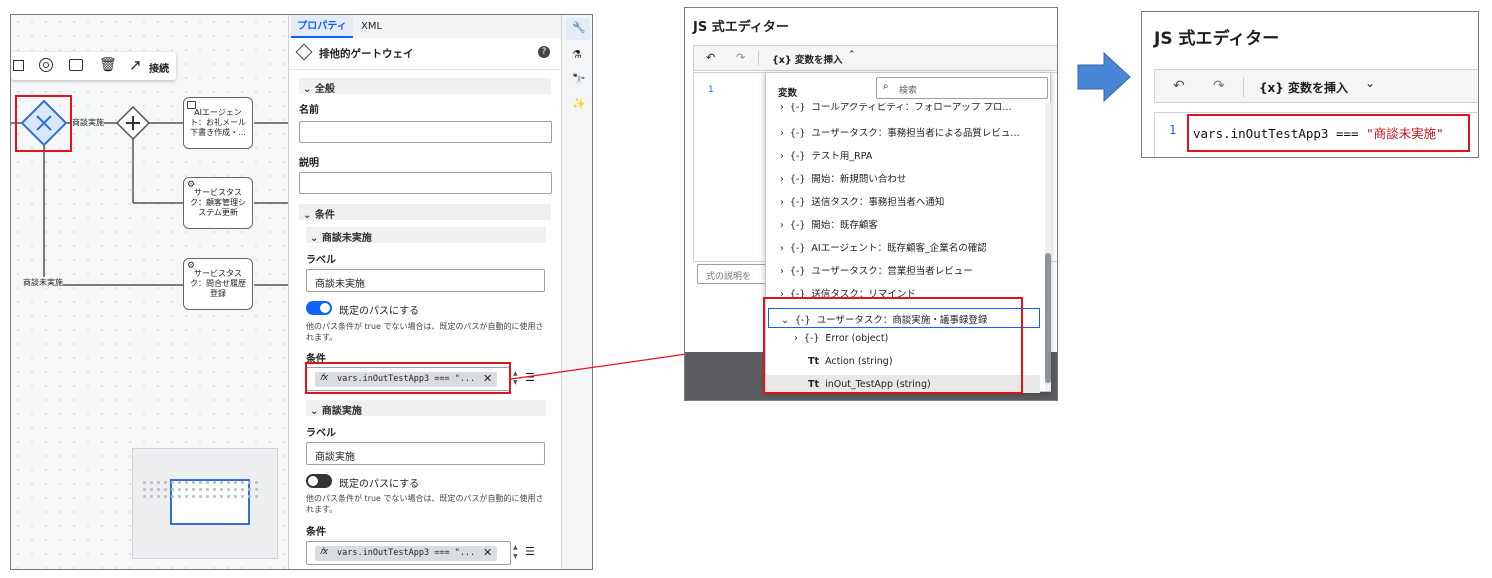  I want to click on variable-search: ⌕ 検索, so click(962, 88).